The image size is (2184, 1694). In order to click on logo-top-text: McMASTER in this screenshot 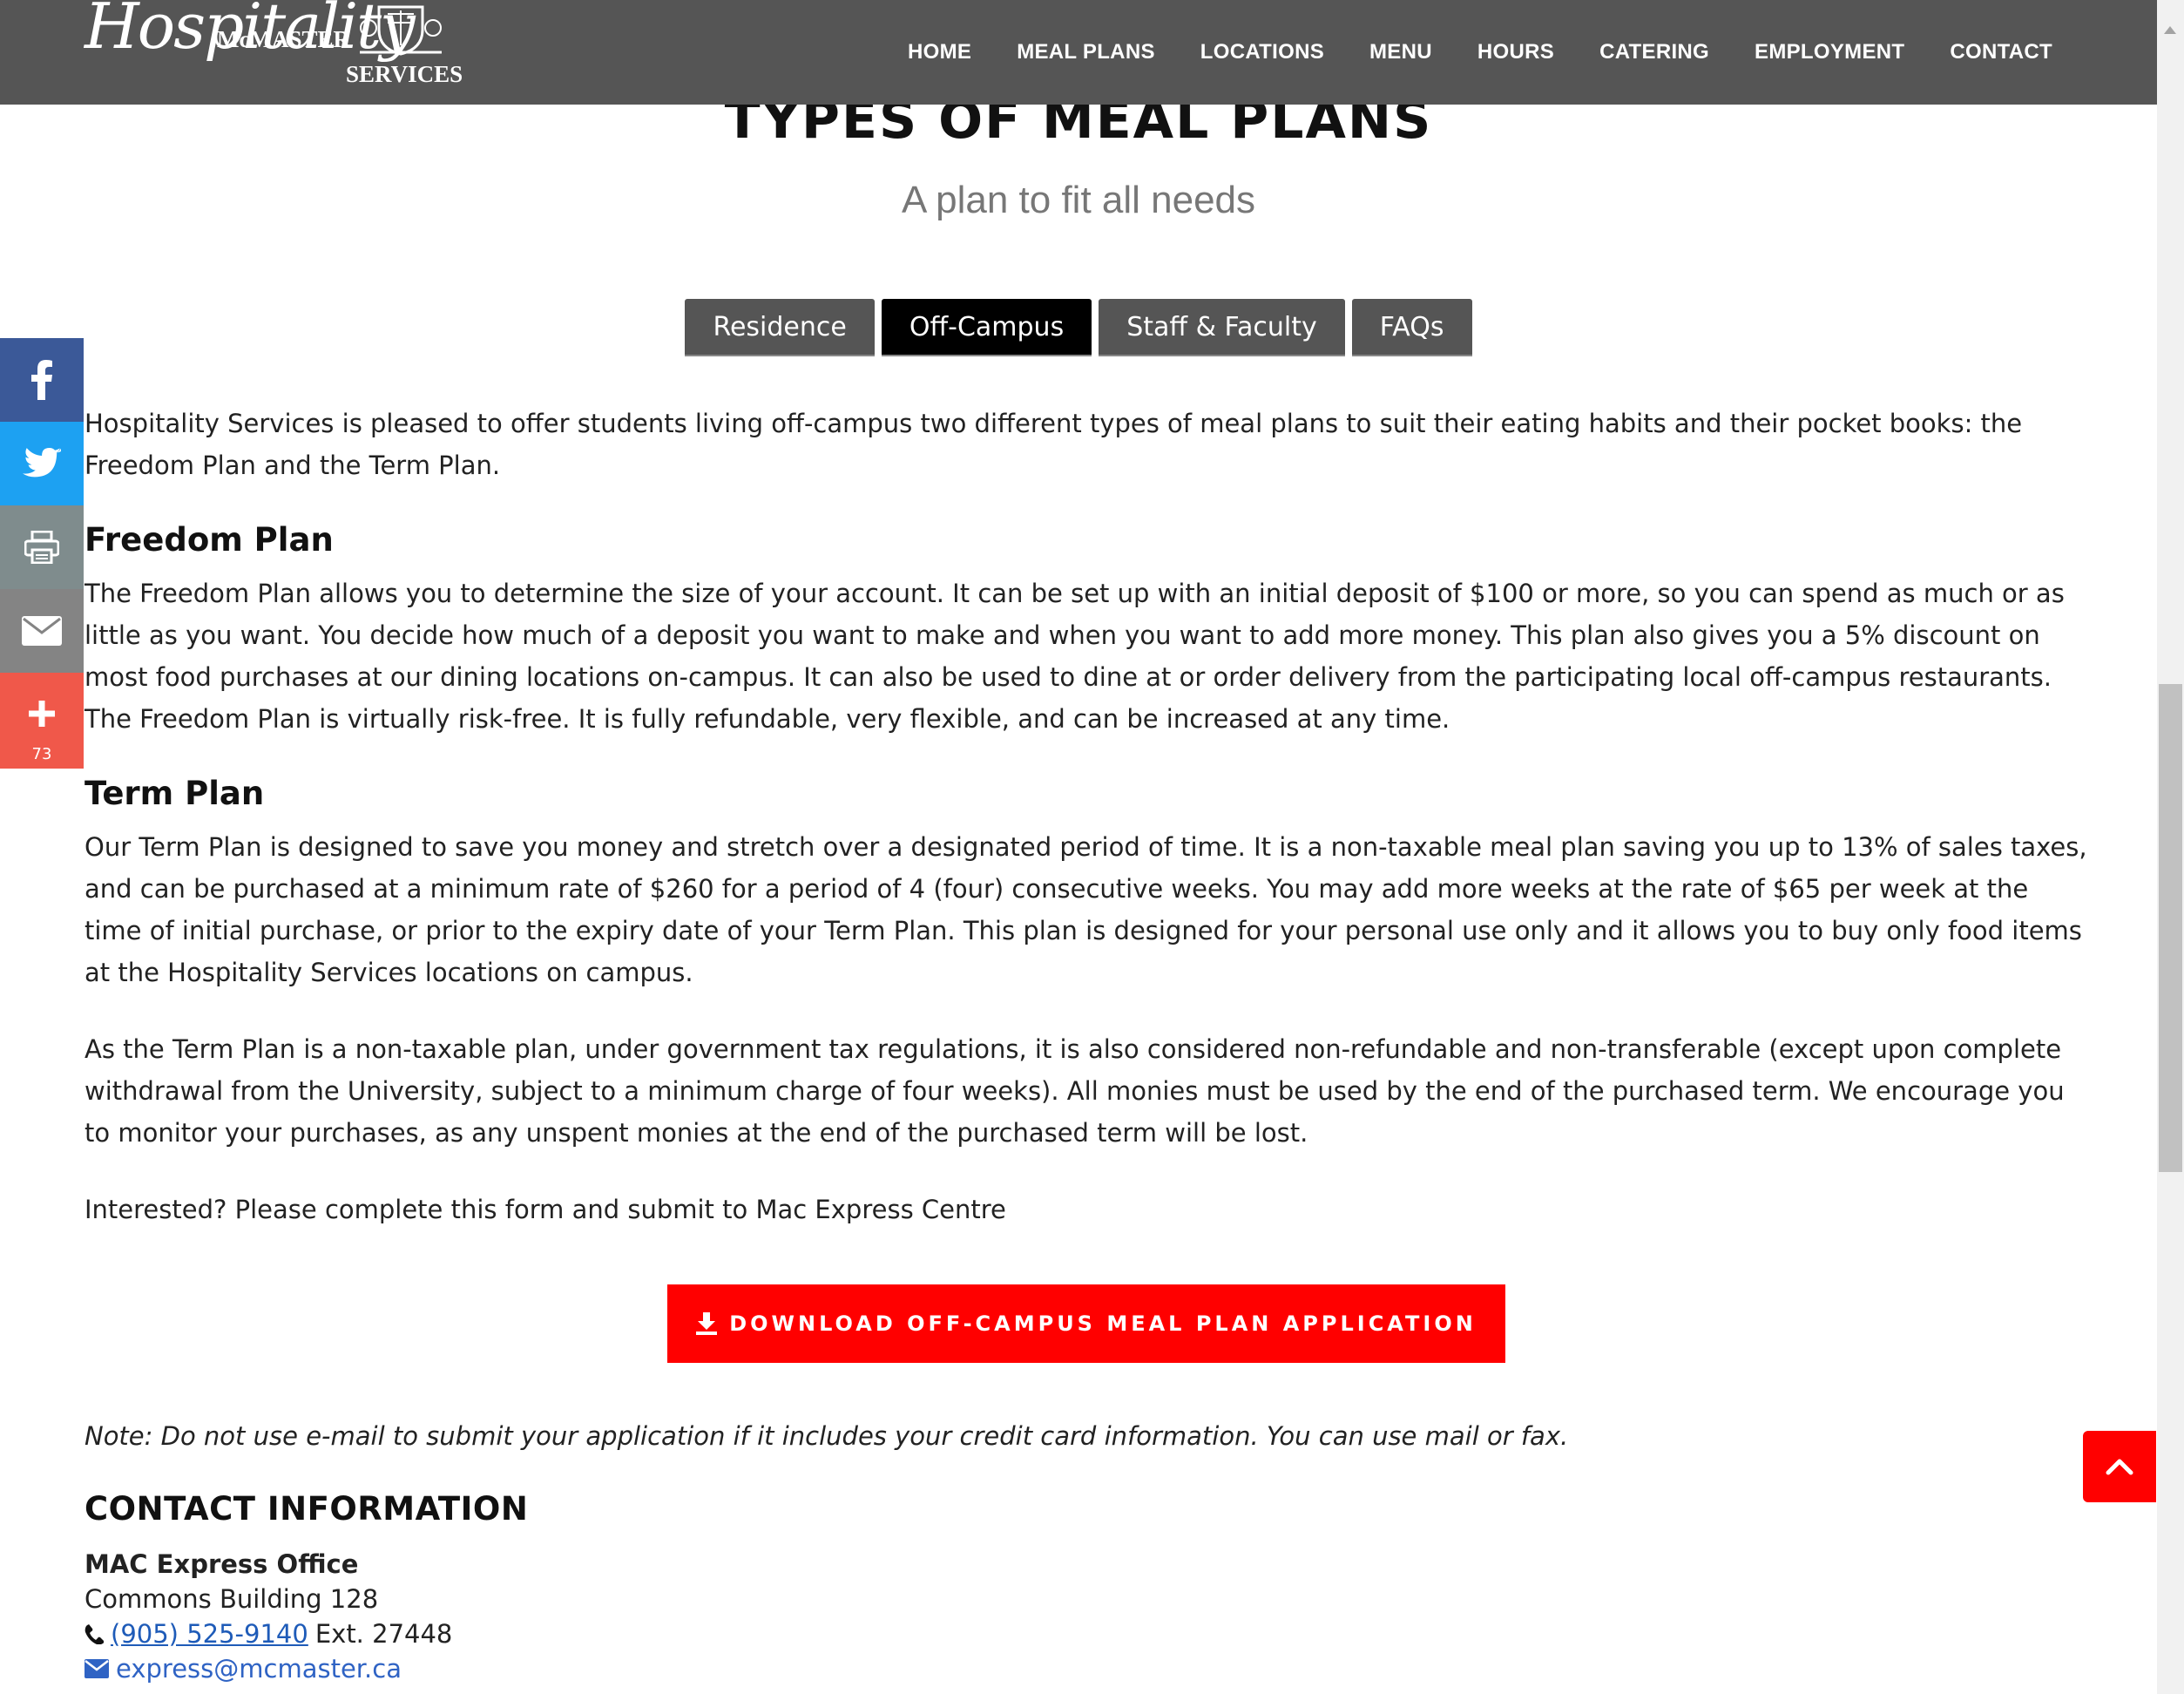, I will do `click(283, 39)`.